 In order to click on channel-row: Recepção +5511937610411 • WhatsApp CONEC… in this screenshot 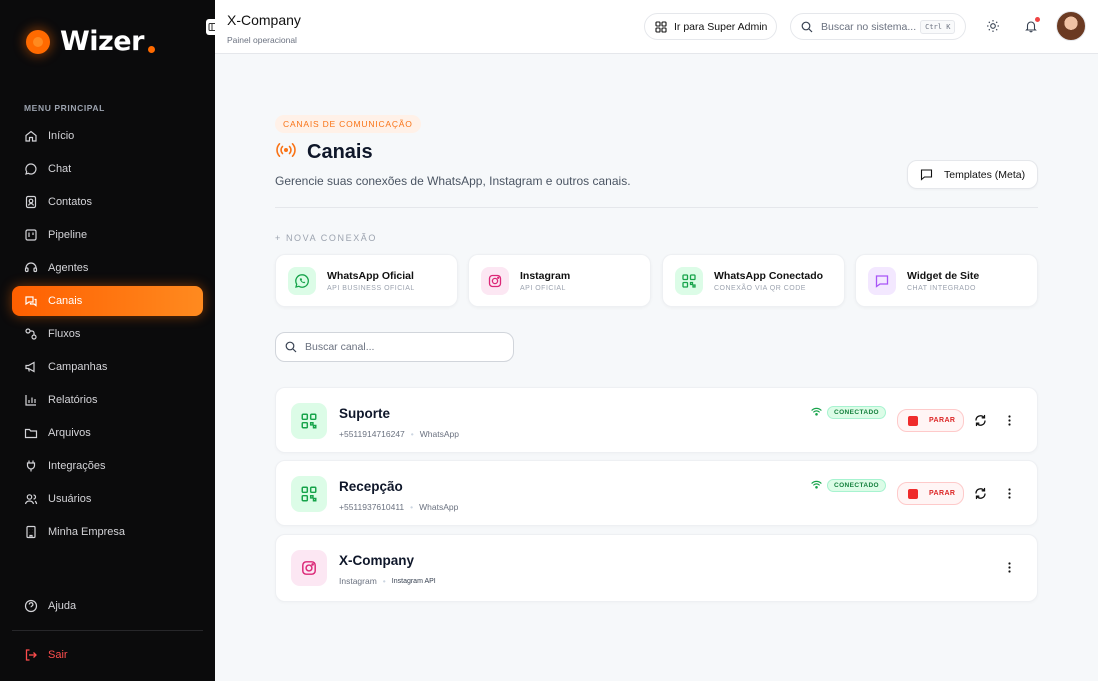, I will do `click(656, 493)`.